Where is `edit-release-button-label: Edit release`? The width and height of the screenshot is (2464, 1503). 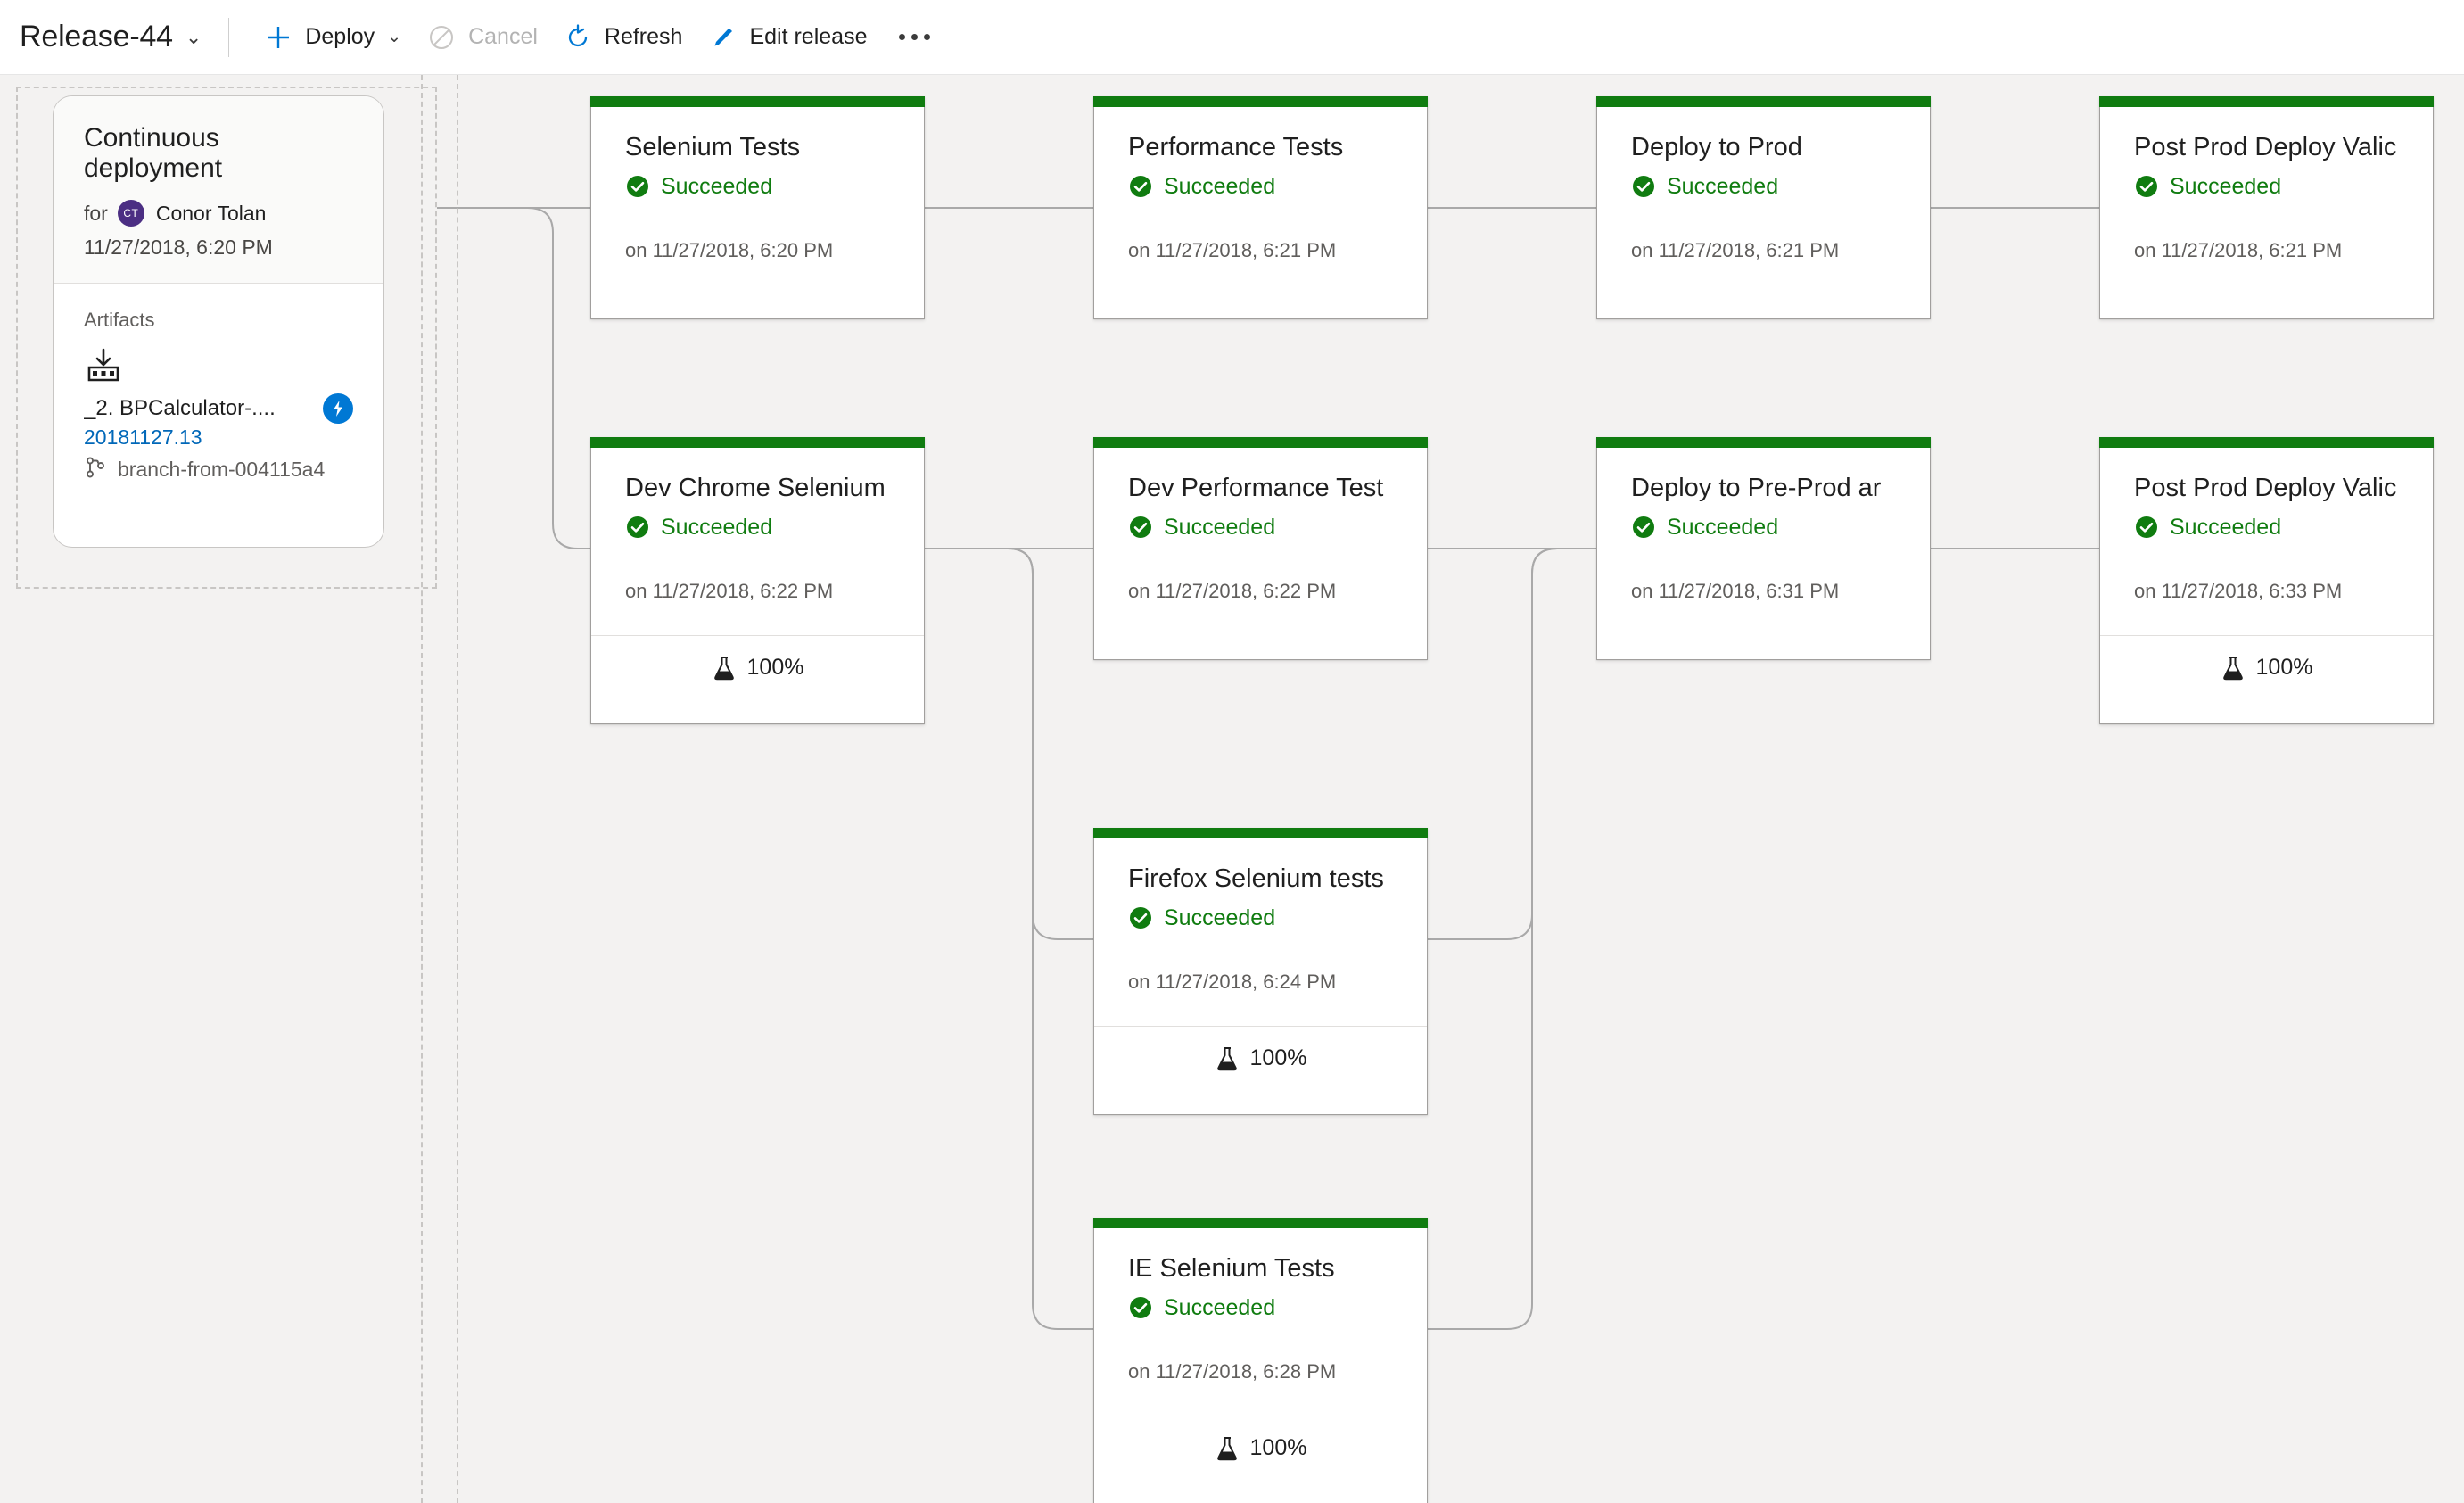 edit-release-button-label: Edit release is located at coordinates (808, 36).